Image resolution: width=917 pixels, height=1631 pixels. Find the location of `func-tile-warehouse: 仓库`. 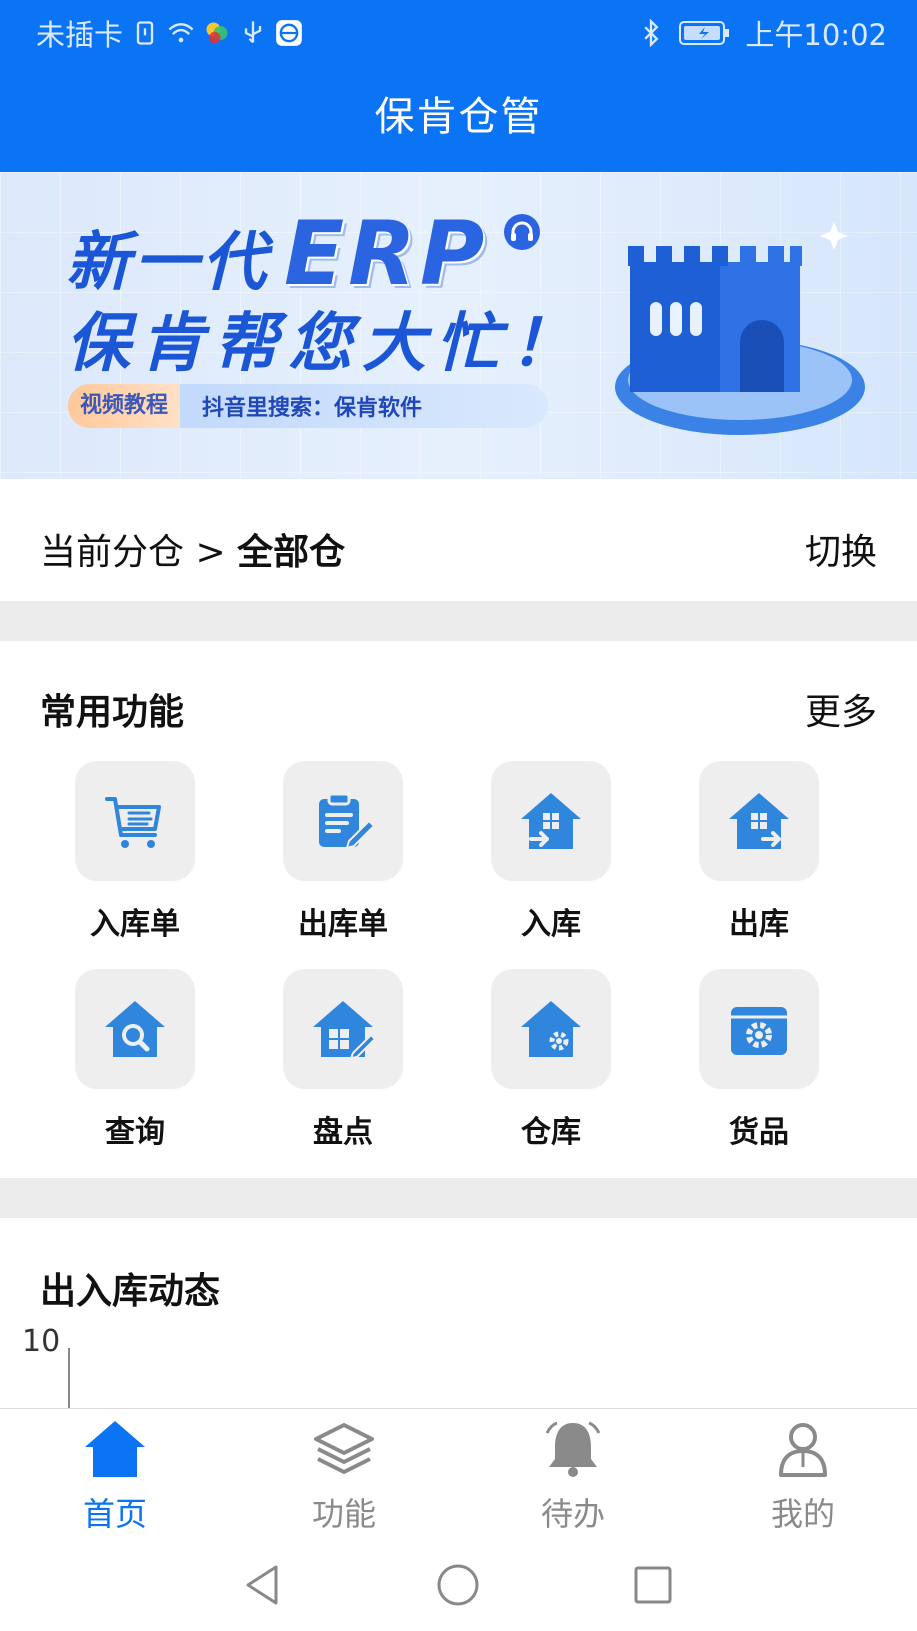

func-tile-warehouse: 仓库 is located at coordinates (551, 1060).